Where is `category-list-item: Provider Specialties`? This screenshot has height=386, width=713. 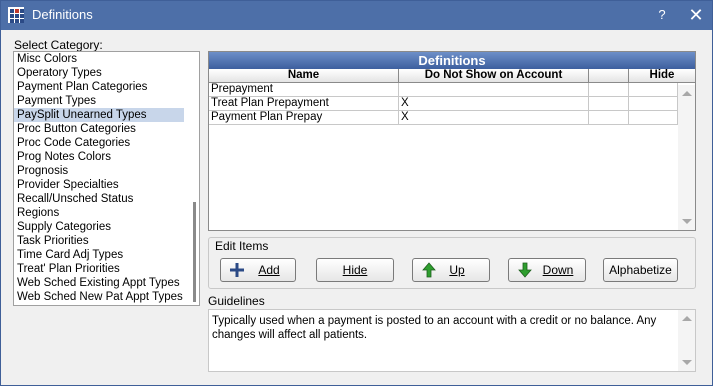
category-list-item: Provider Specialties is located at coordinates (99, 185).